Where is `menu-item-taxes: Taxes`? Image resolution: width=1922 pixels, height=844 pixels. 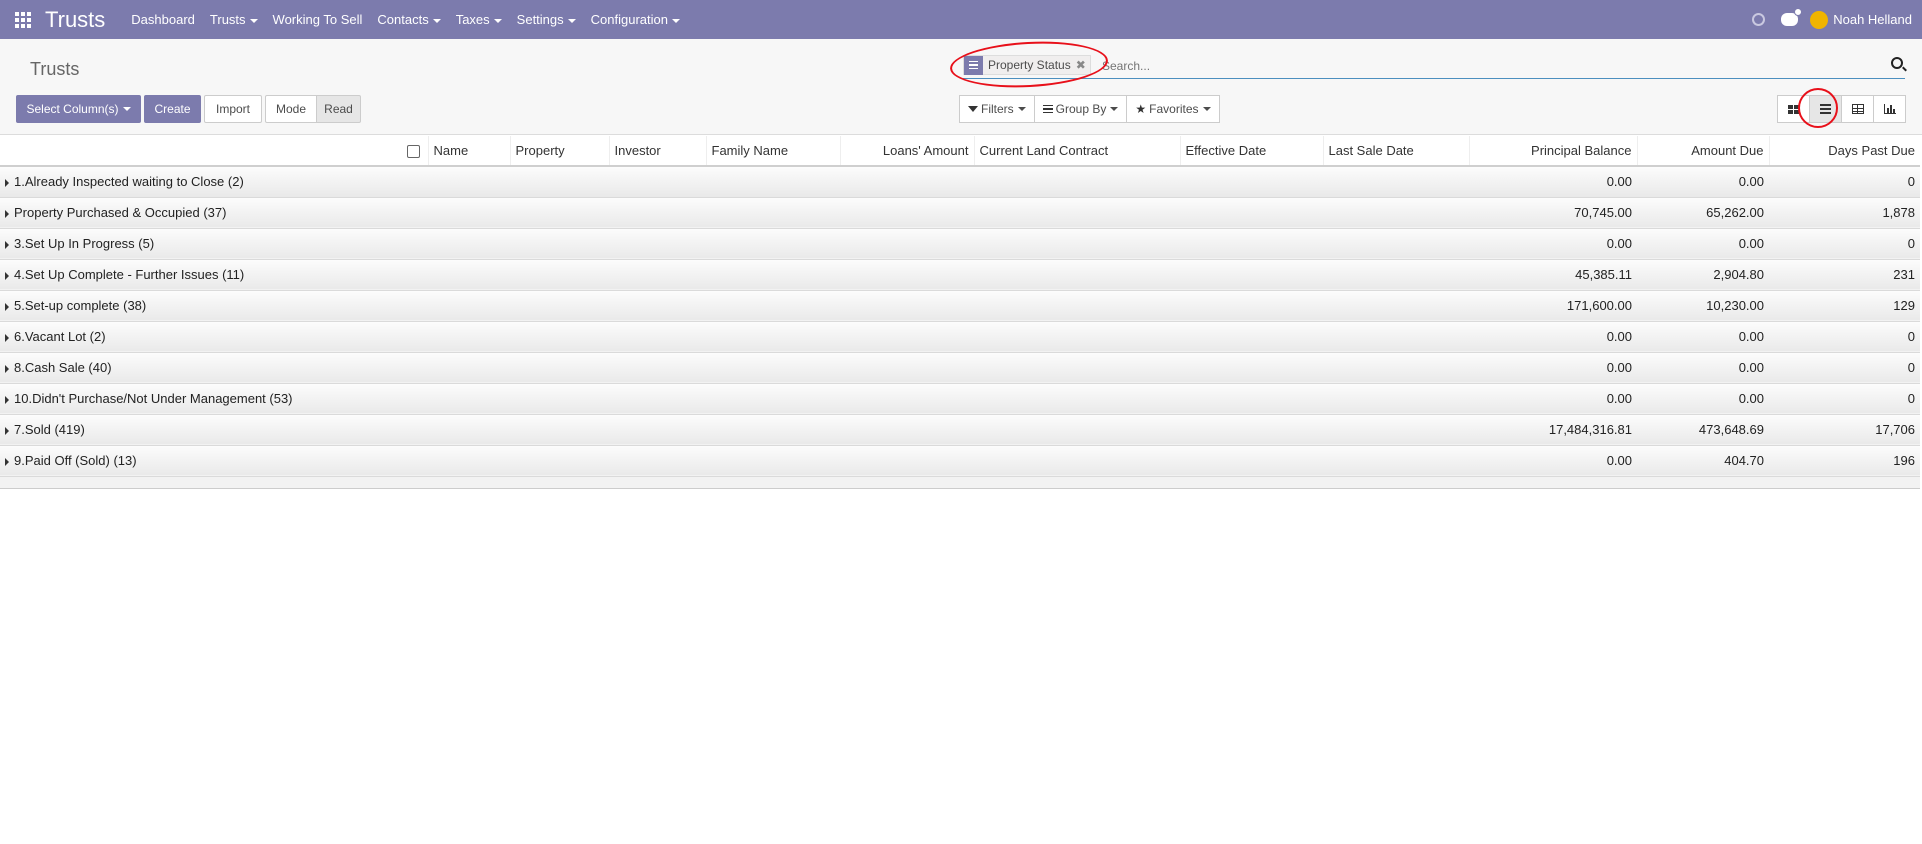
menu-item-taxes: Taxes is located at coordinates (479, 19).